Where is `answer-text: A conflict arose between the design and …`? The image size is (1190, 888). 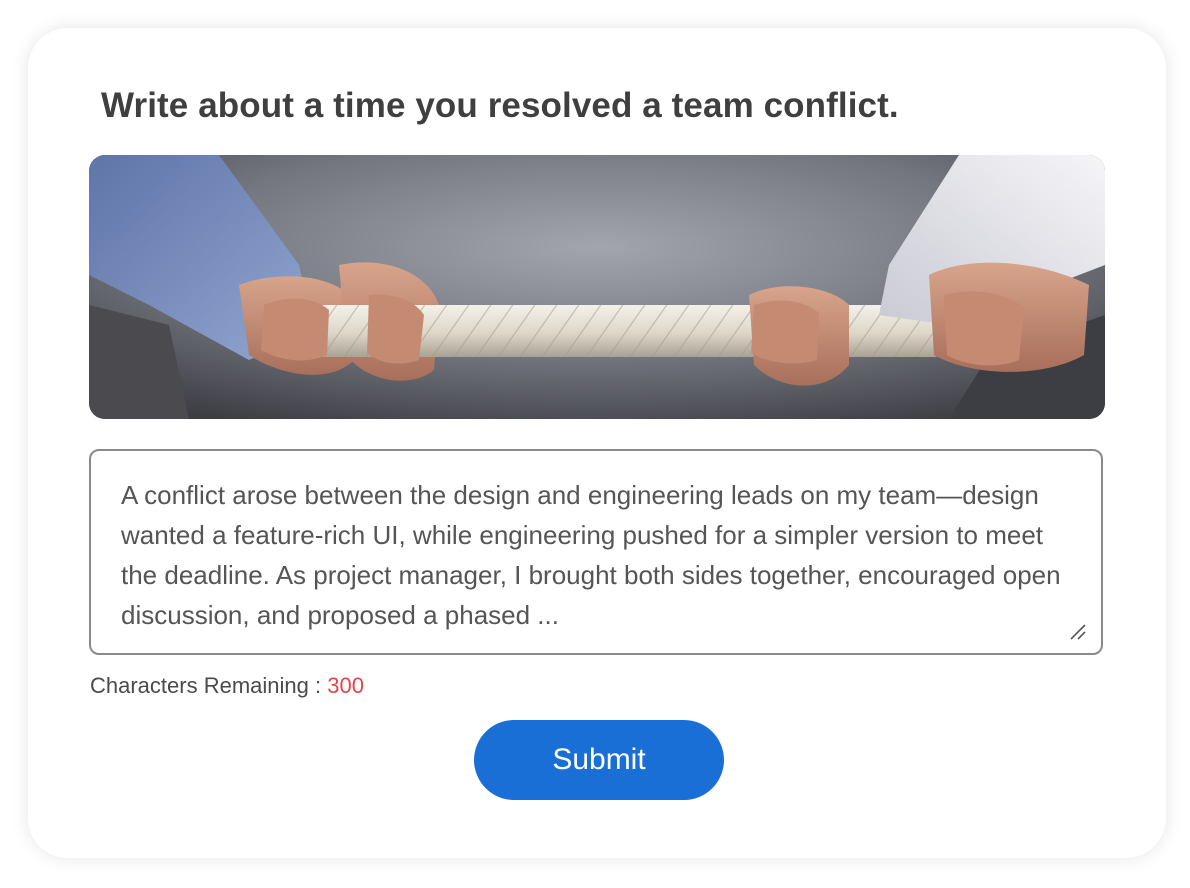 answer-text: A conflict arose between the design and … is located at coordinates (601, 555).